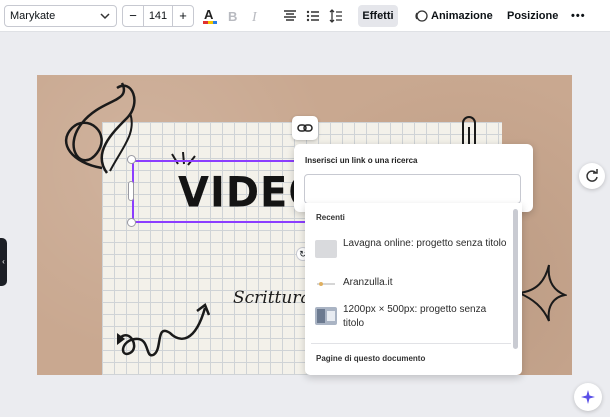 This screenshot has width=610, height=417. I want to click on position-button: Posizione, so click(532, 16).